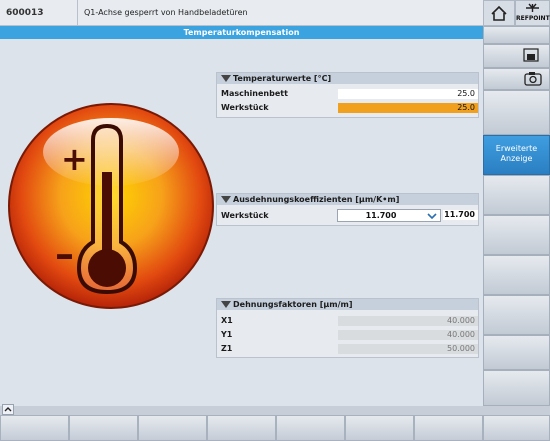 The width and height of the screenshot is (550, 441). Describe the element at coordinates (310, 428) in the screenshot. I see `softkey-h5` at that location.